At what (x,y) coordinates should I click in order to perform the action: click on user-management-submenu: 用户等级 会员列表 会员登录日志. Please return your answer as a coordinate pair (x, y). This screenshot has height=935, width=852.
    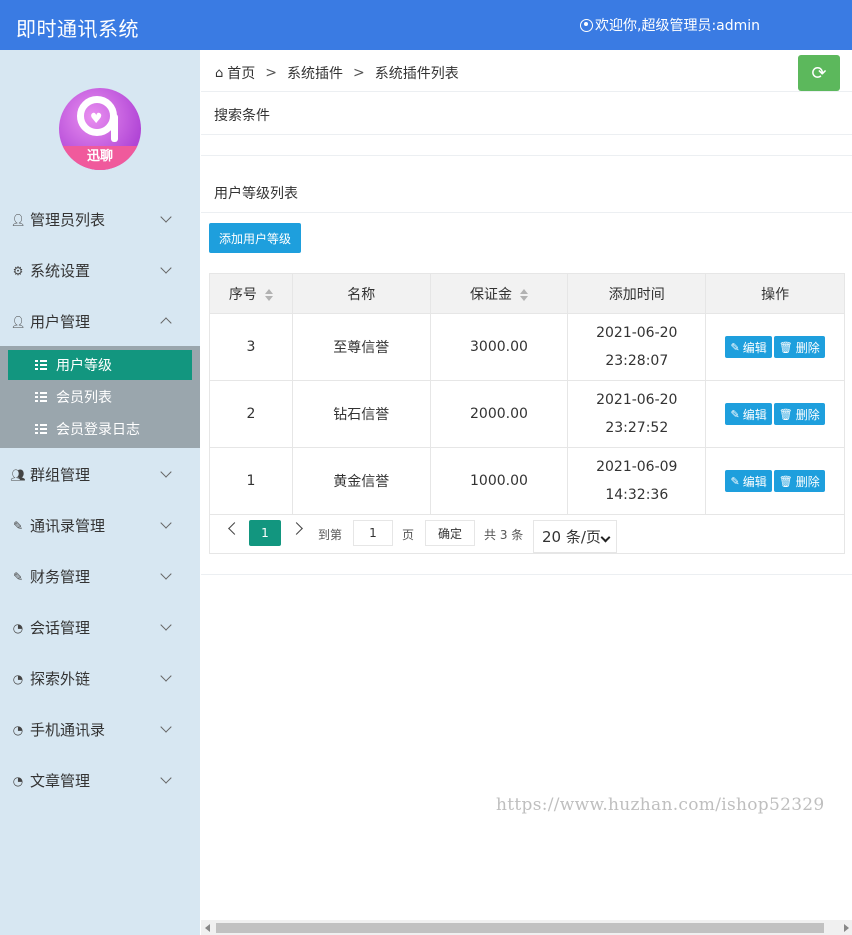
    Looking at the image, I should click on (100, 397).